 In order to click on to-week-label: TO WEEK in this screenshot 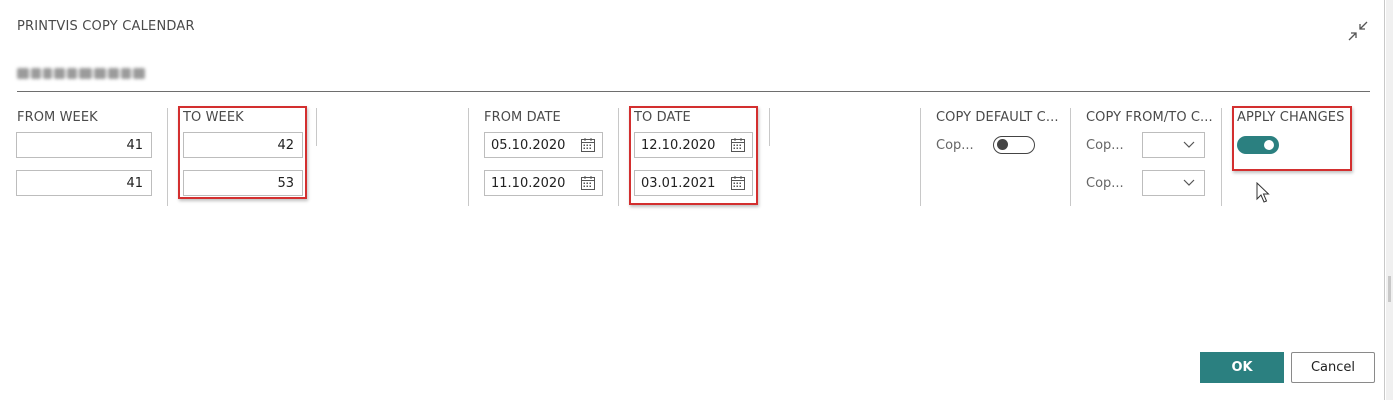, I will do `click(213, 117)`.